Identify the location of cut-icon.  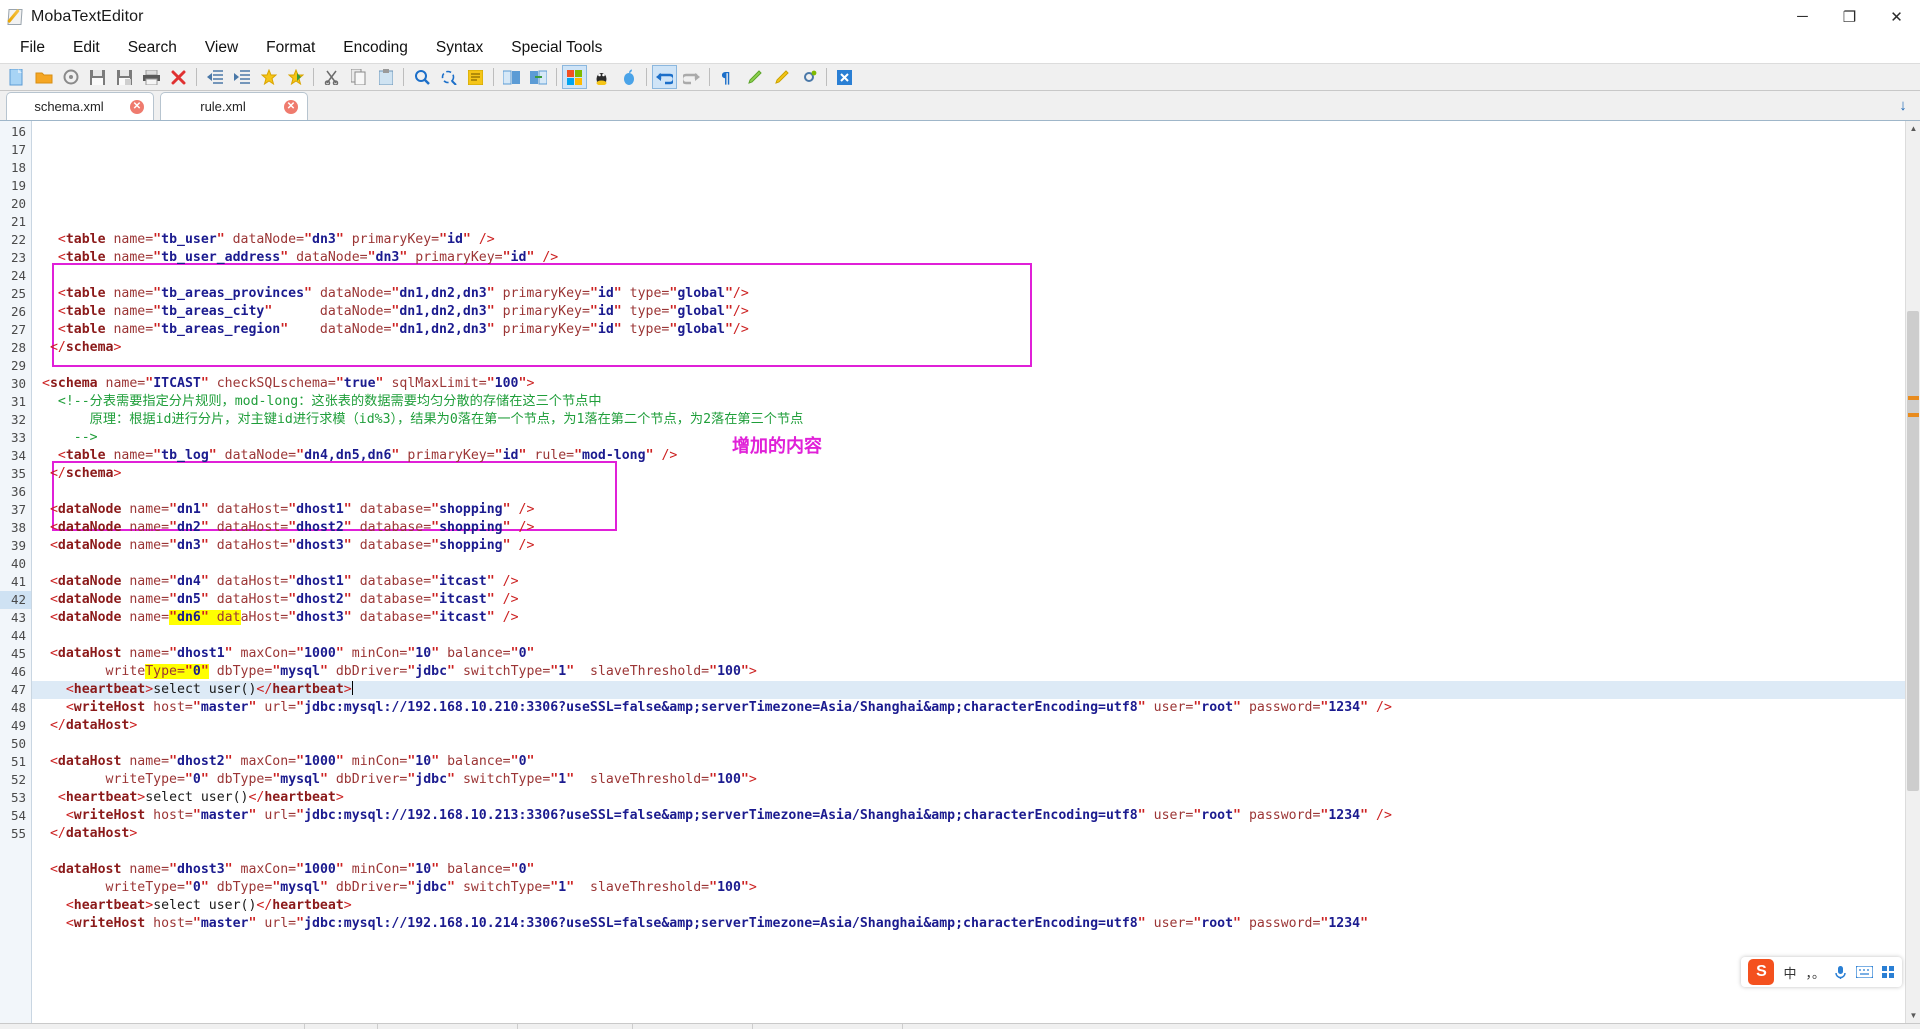
(331, 77).